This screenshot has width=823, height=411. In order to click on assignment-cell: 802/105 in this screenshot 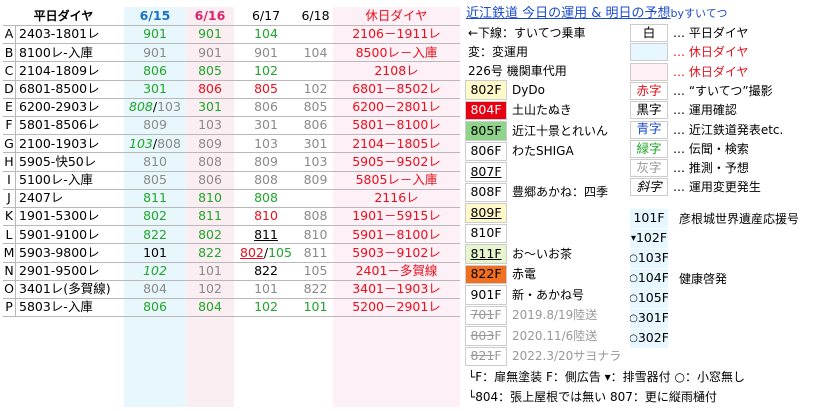, I will do `click(266, 253)`.